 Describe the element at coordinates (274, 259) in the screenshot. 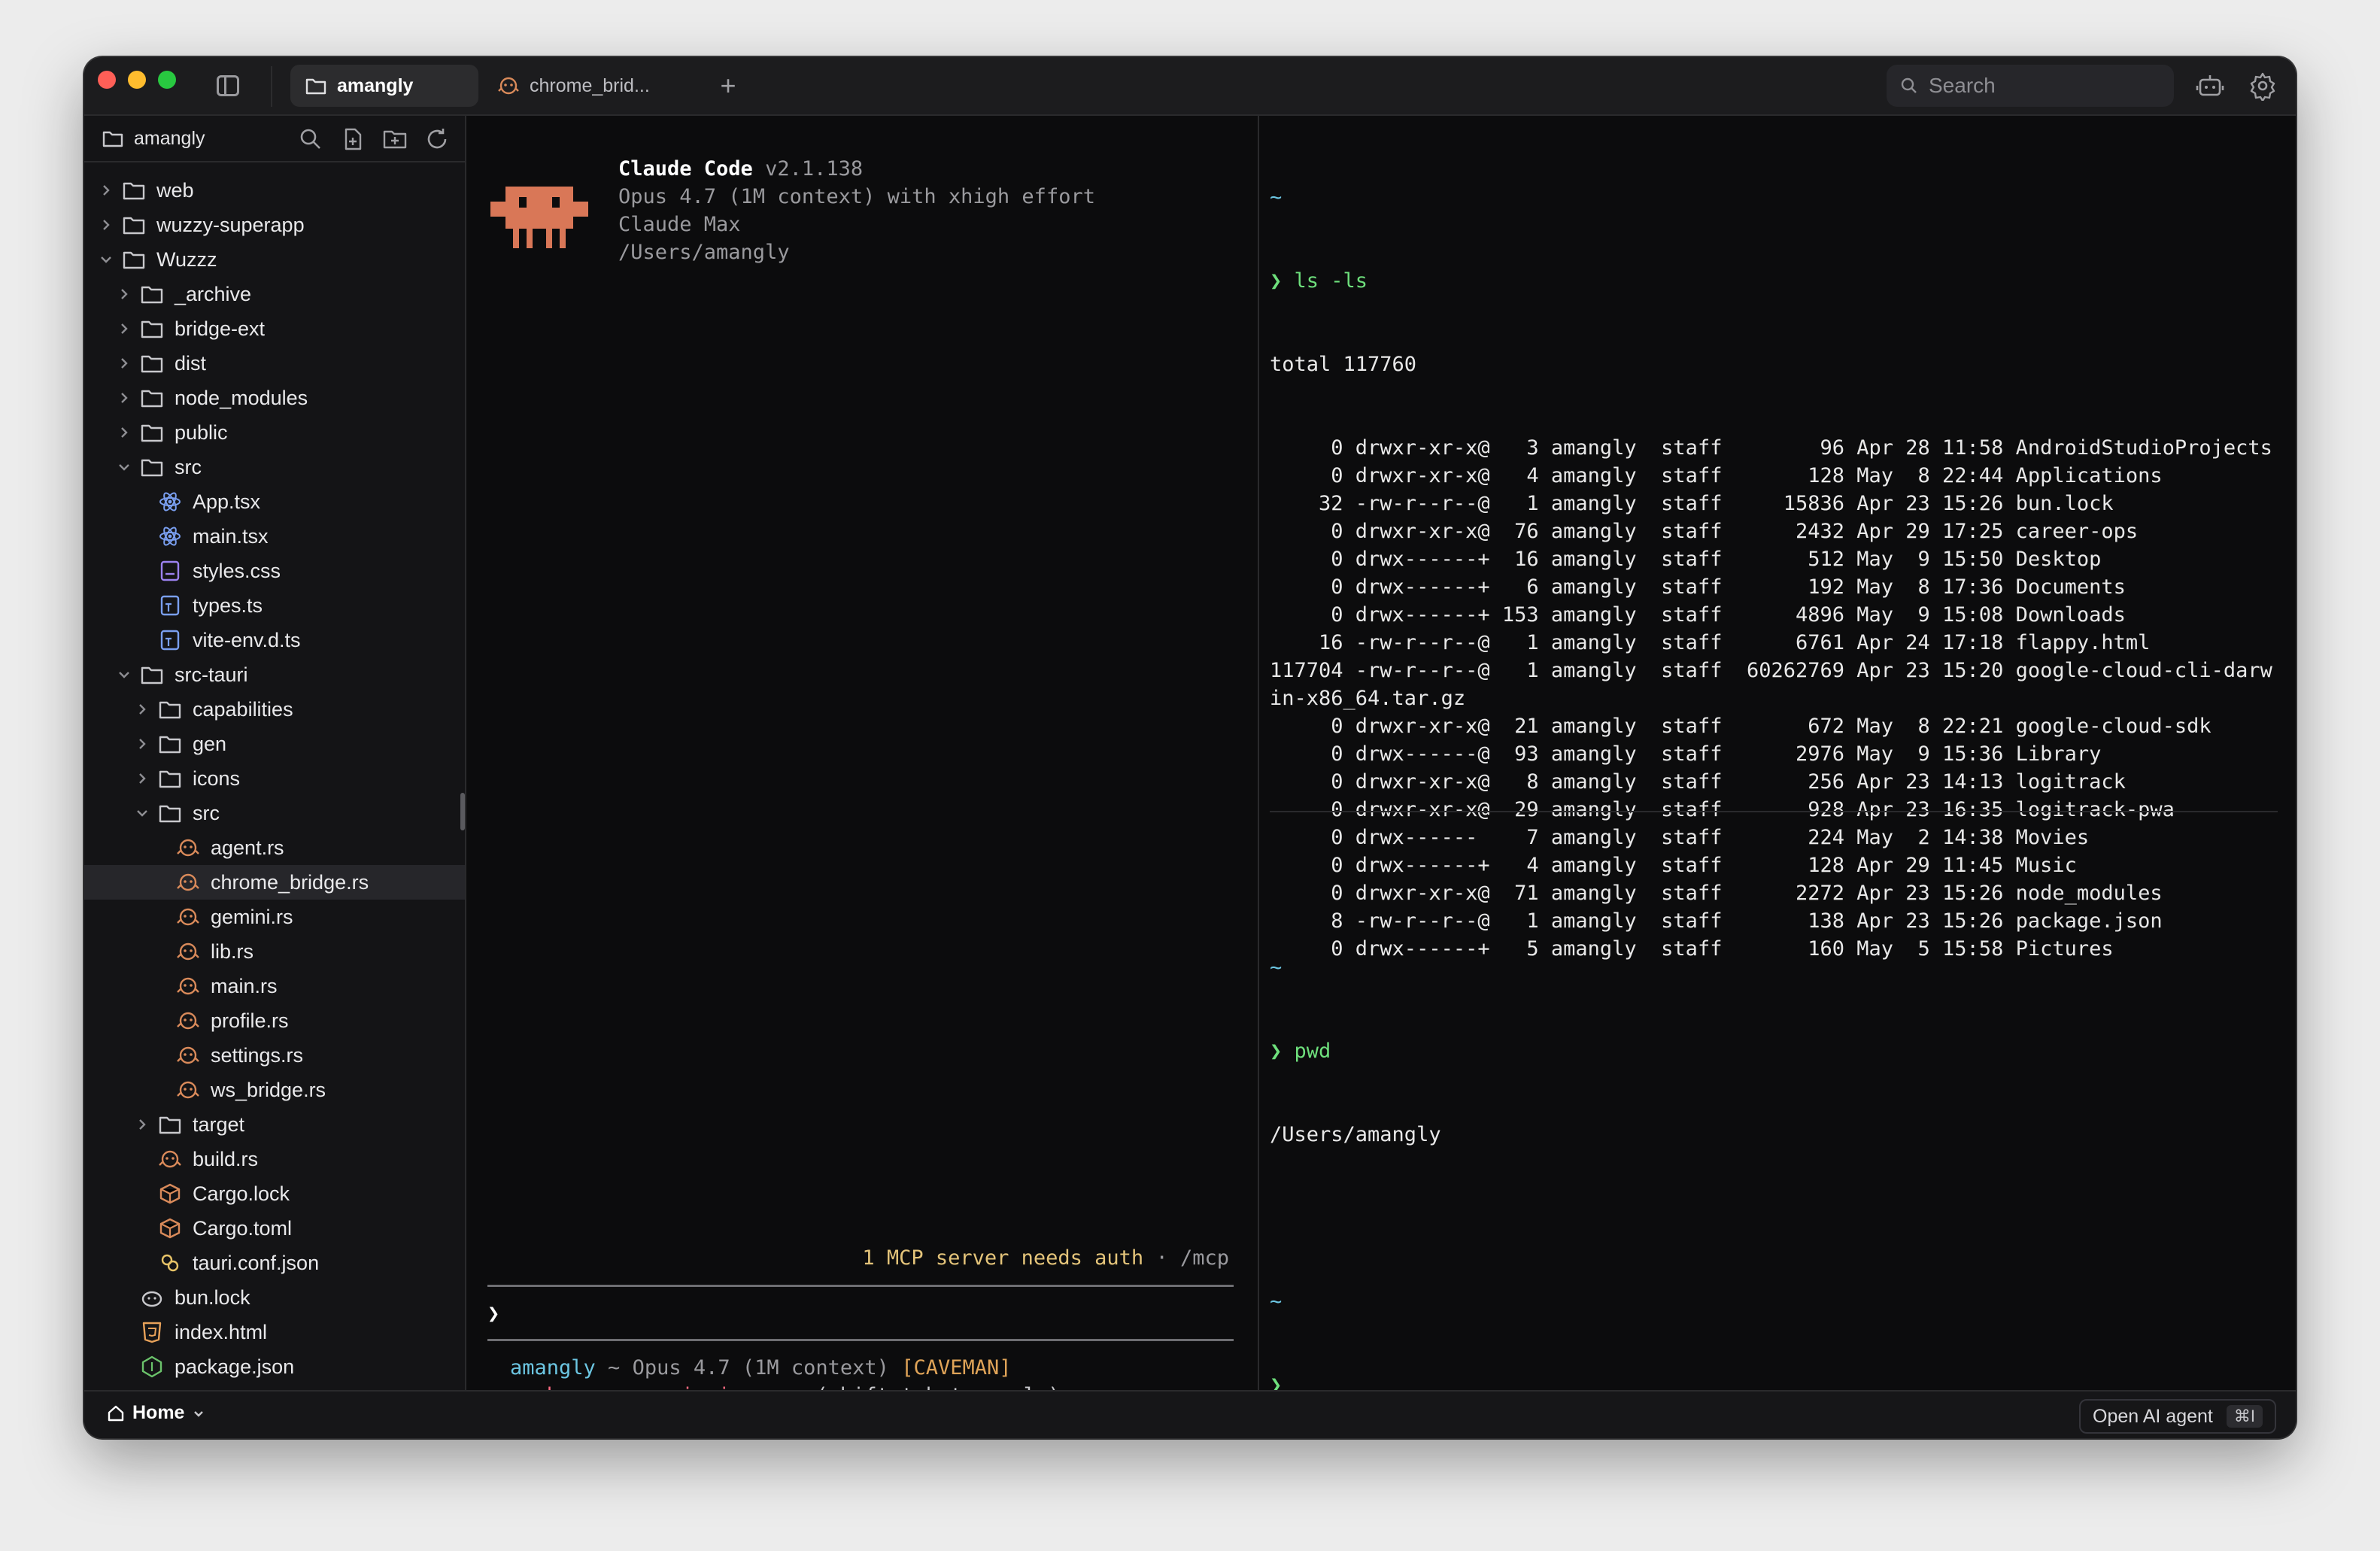

I see `tree-item-wuzzz: Wuzzz` at that location.